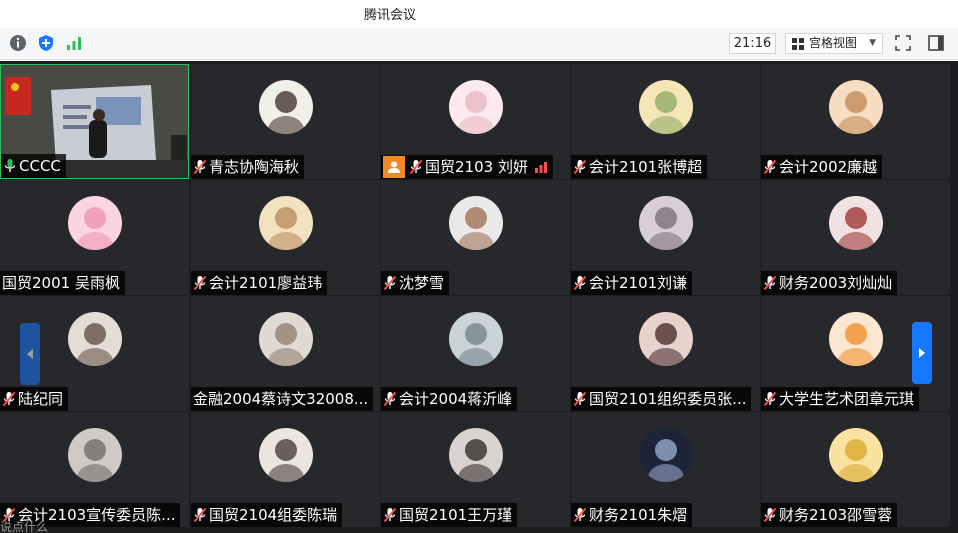 Image resolution: width=958 pixels, height=533 pixels. I want to click on participant-nameplate: 会计2002廉越, so click(822, 167).